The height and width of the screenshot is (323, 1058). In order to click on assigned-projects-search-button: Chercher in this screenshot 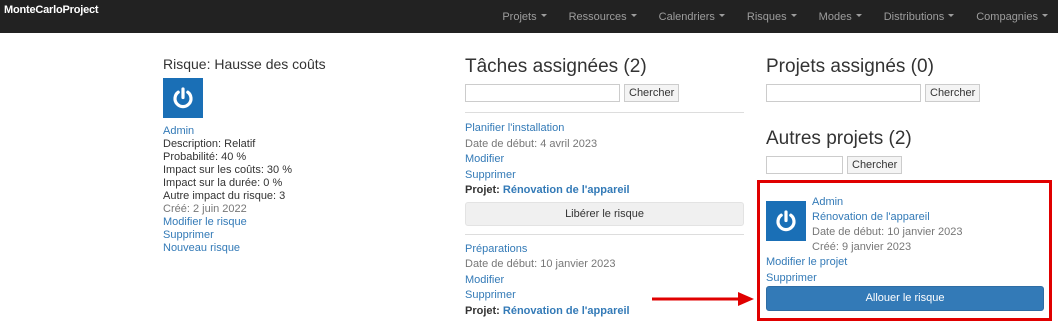, I will do `click(953, 93)`.